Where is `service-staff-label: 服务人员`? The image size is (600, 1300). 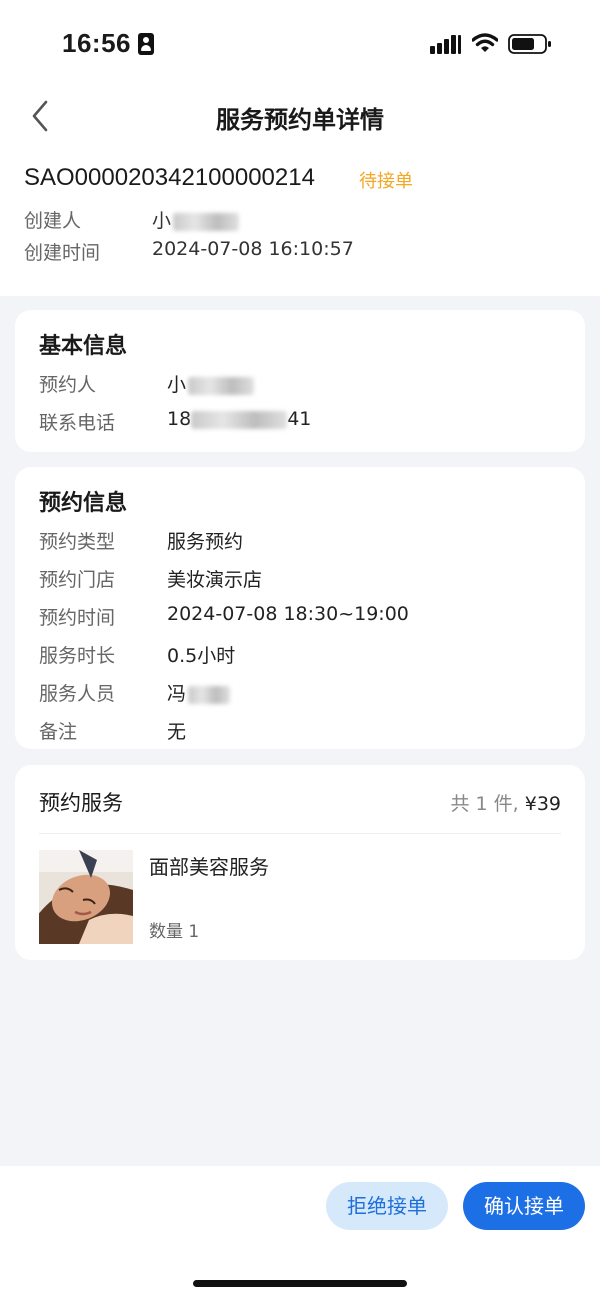 service-staff-label: 服务人员 is located at coordinates (77, 694).